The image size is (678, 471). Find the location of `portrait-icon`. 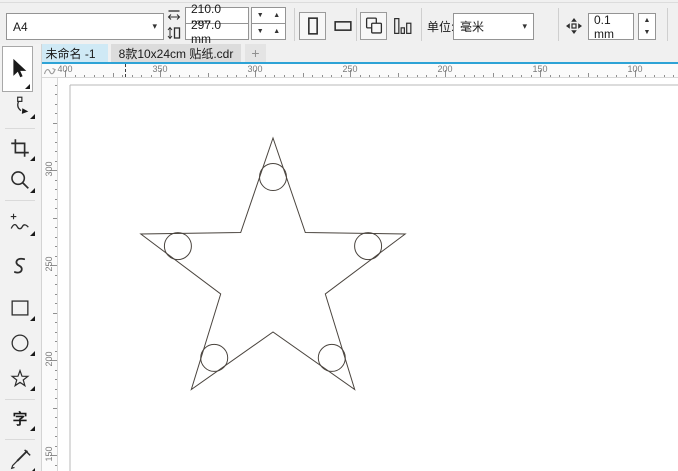

portrait-icon is located at coordinates (313, 26).